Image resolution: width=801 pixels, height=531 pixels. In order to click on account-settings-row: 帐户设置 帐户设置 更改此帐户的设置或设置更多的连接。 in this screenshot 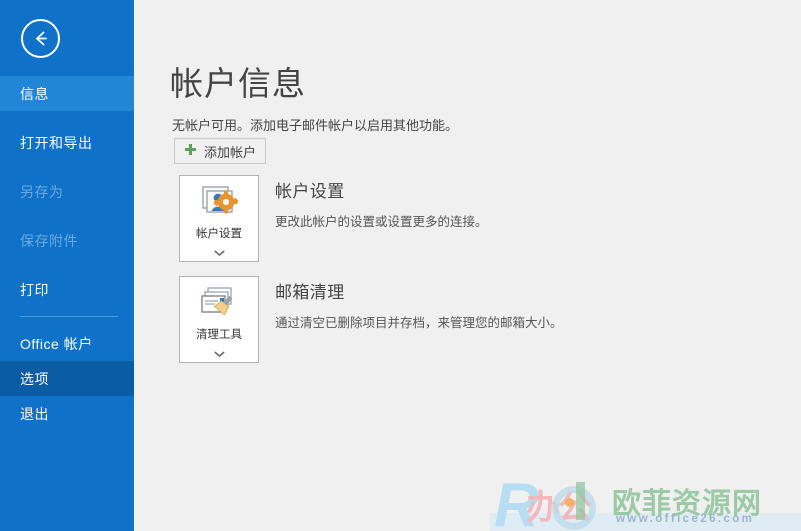, I will do `click(333, 218)`.